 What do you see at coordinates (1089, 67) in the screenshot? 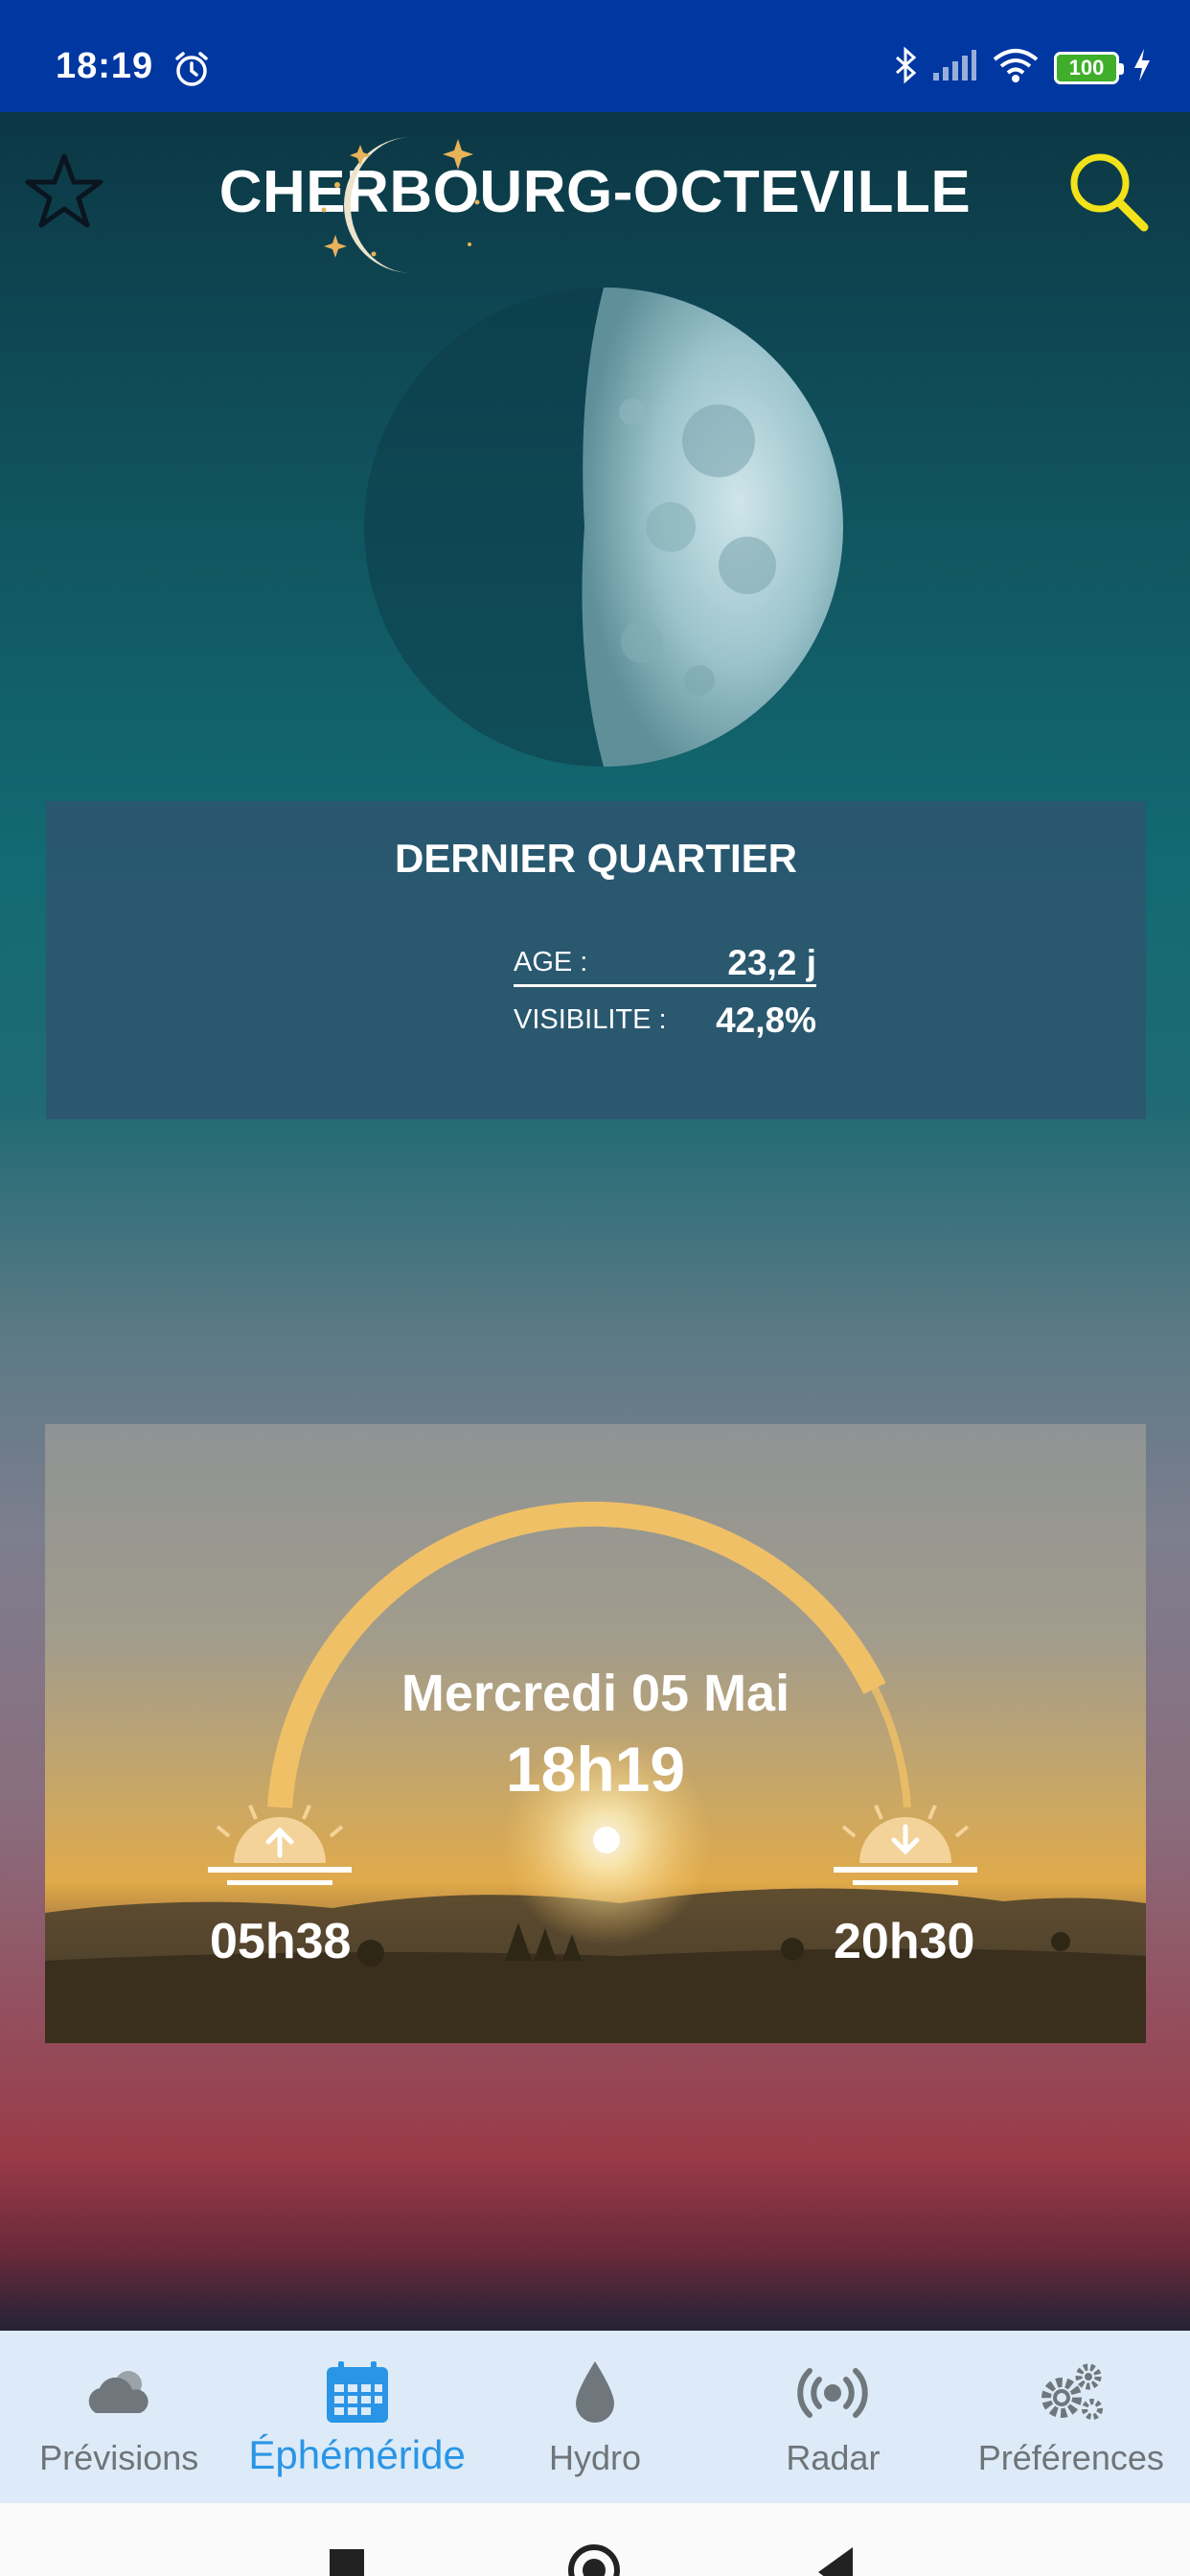
I see `battery-indicator: 100` at bounding box center [1089, 67].